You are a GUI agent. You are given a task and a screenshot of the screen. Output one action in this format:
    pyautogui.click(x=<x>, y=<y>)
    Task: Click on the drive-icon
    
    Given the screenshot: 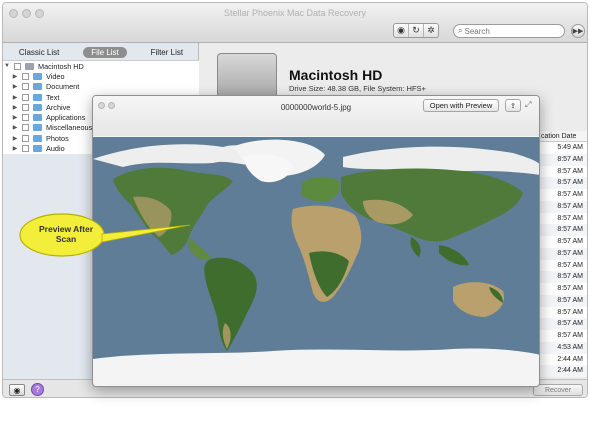 What is the action you would take?
    pyautogui.click(x=29, y=66)
    